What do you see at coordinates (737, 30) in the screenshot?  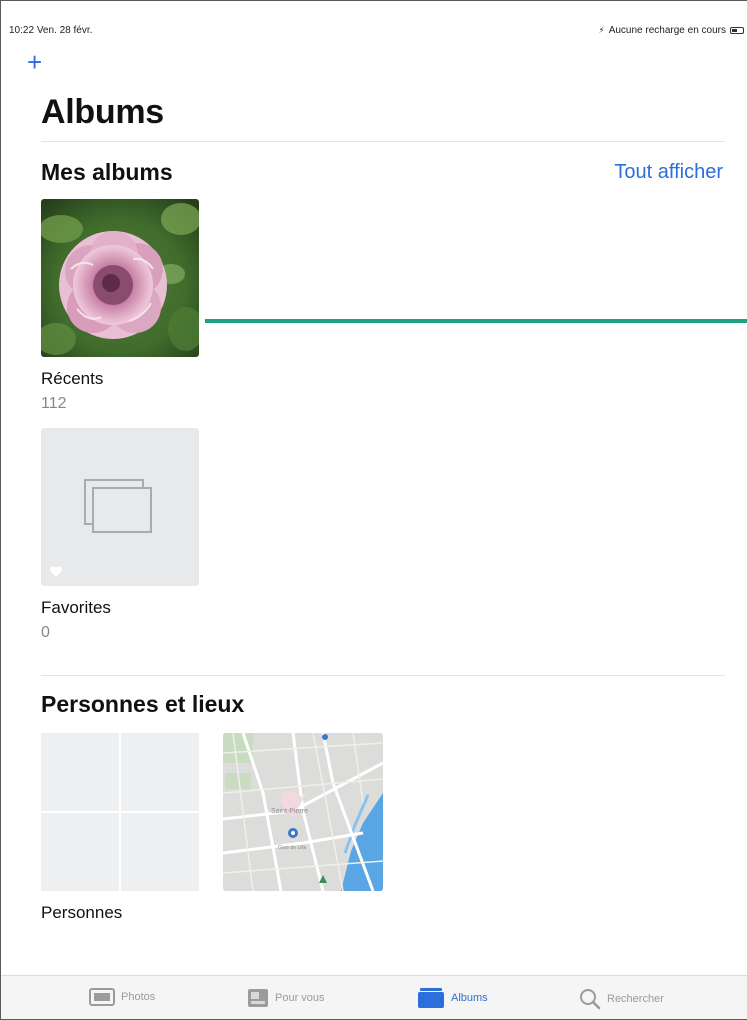 I see `battery-icon` at bounding box center [737, 30].